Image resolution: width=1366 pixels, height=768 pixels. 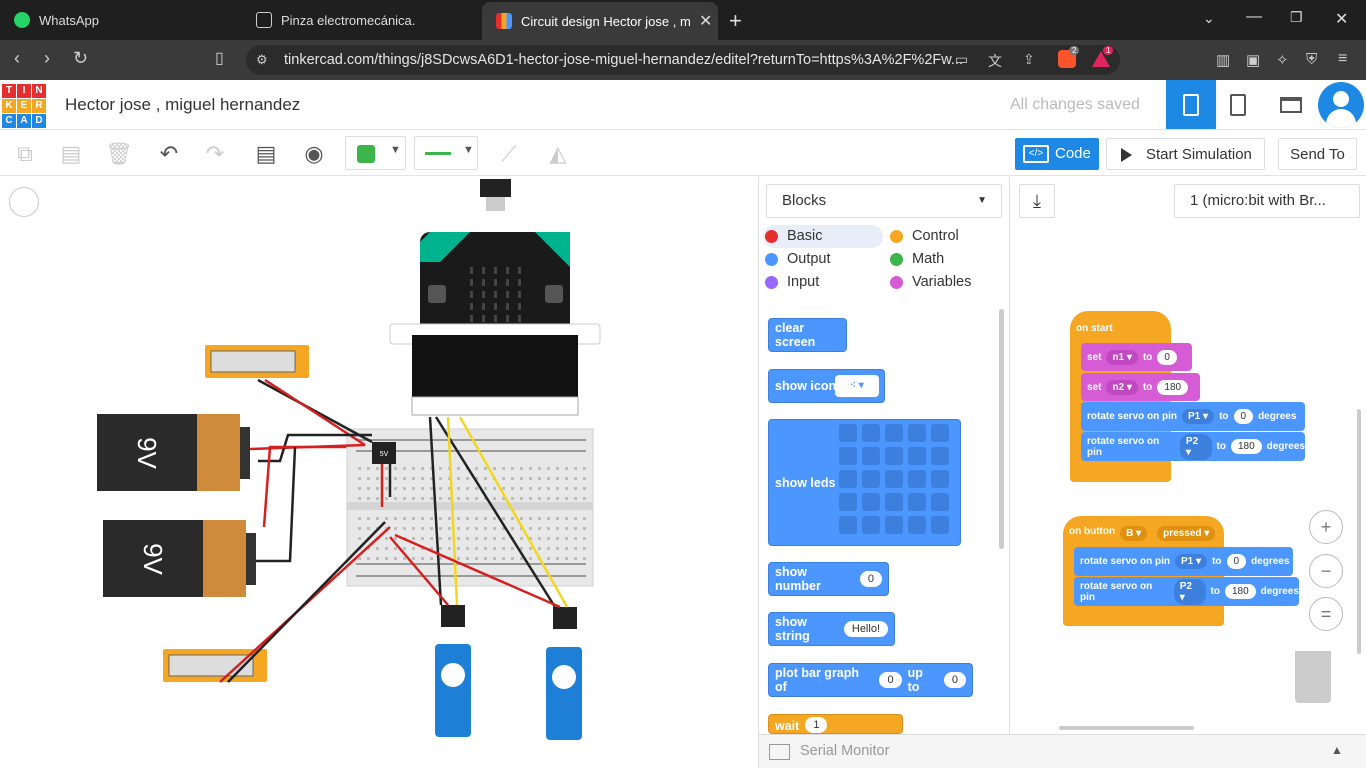 I want to click on bookmark-icon: ▯, so click(x=219, y=58).